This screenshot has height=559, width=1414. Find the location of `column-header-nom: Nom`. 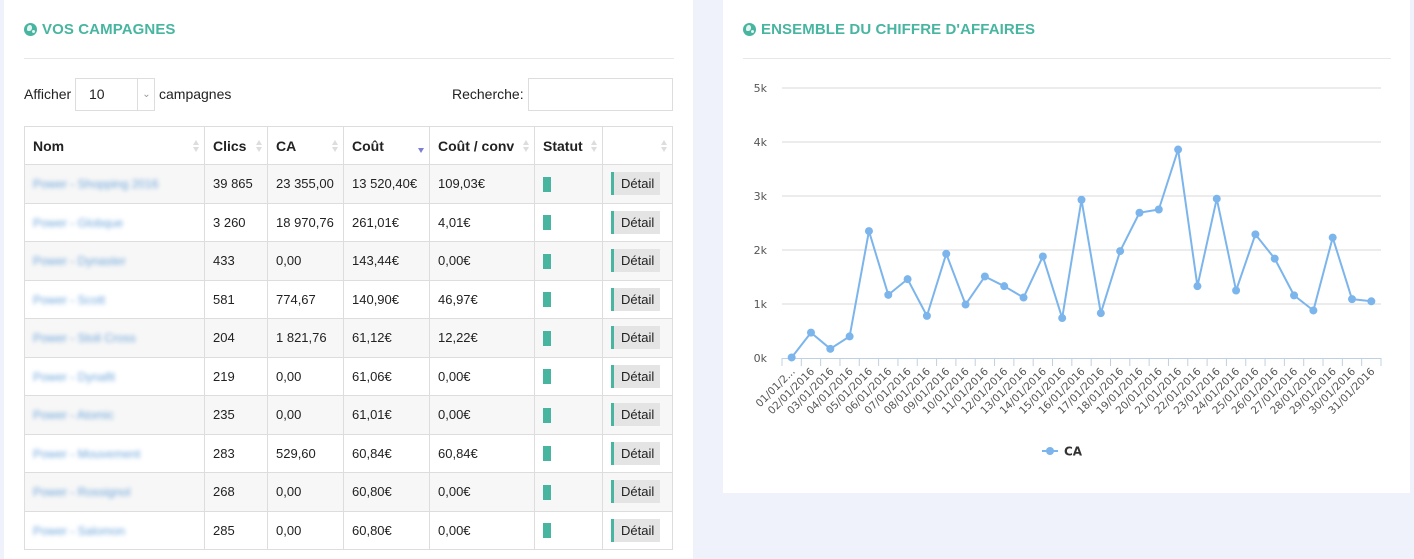

column-header-nom: Nom is located at coordinates (114, 145).